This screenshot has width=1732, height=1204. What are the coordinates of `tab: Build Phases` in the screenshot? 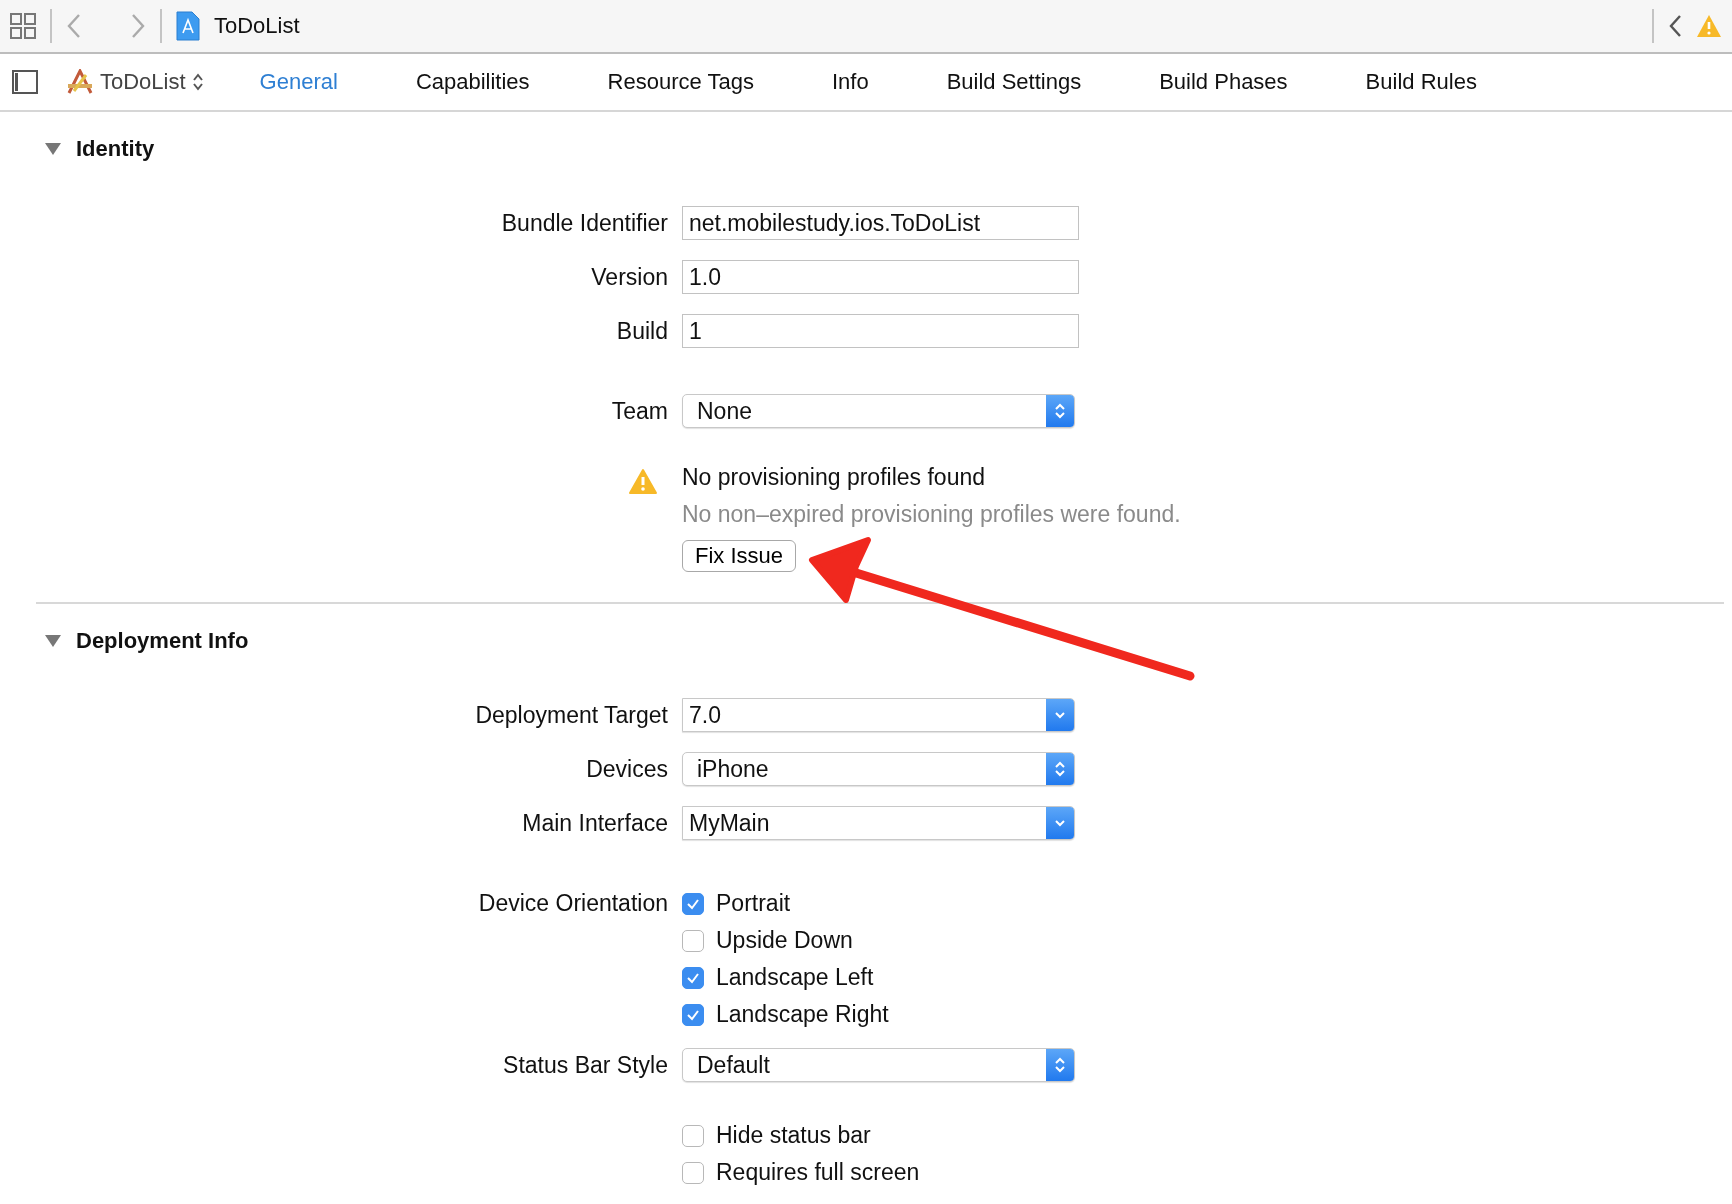 It's located at (1223, 82).